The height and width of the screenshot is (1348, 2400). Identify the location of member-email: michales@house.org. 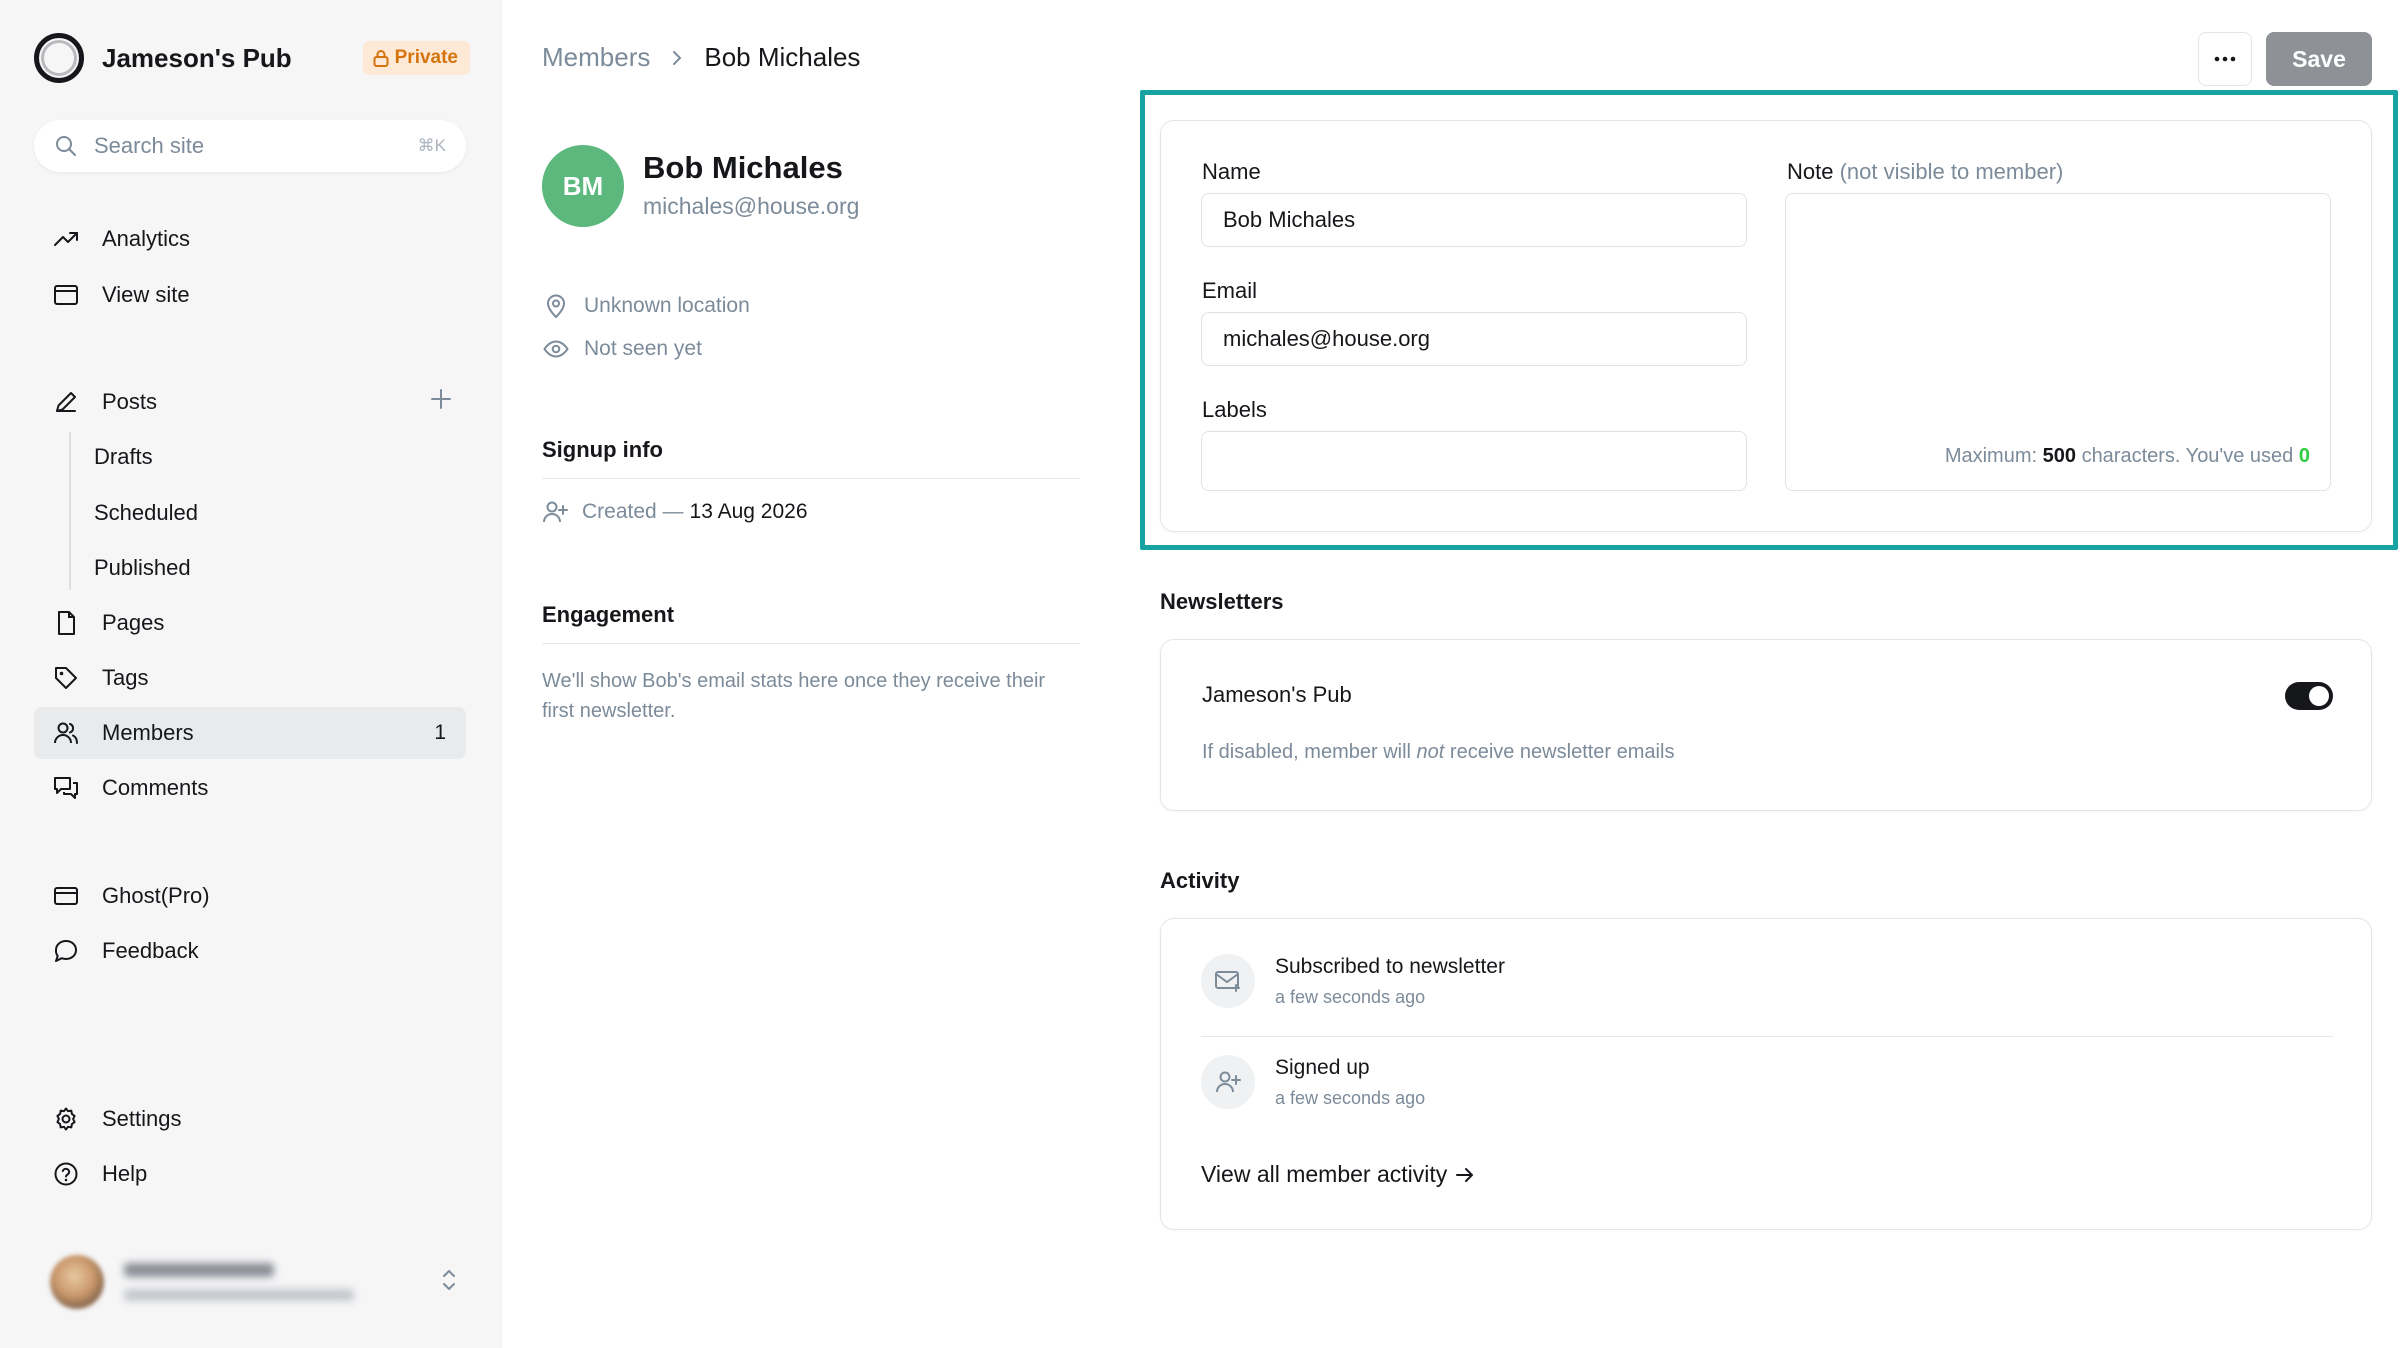
(751, 206).